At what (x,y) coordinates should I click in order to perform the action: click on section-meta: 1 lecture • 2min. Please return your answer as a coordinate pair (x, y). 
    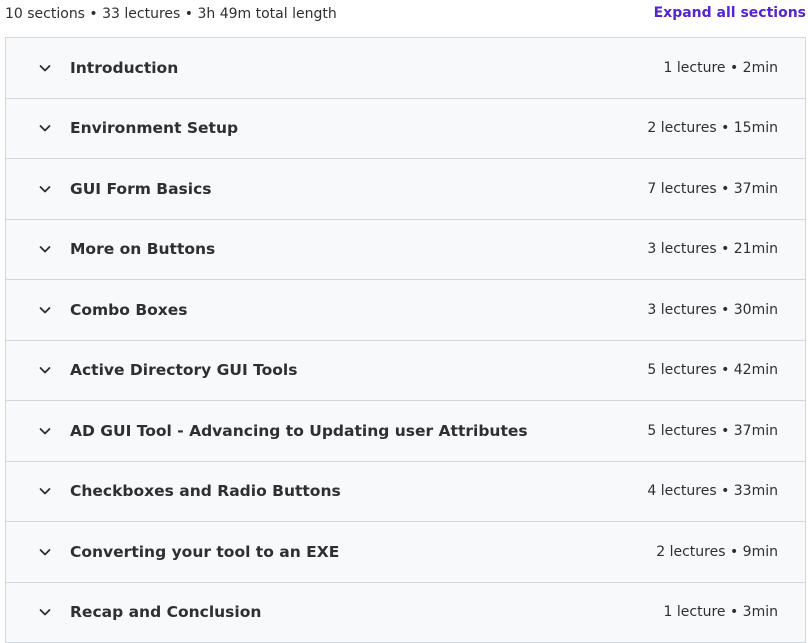
    Looking at the image, I should click on (721, 68).